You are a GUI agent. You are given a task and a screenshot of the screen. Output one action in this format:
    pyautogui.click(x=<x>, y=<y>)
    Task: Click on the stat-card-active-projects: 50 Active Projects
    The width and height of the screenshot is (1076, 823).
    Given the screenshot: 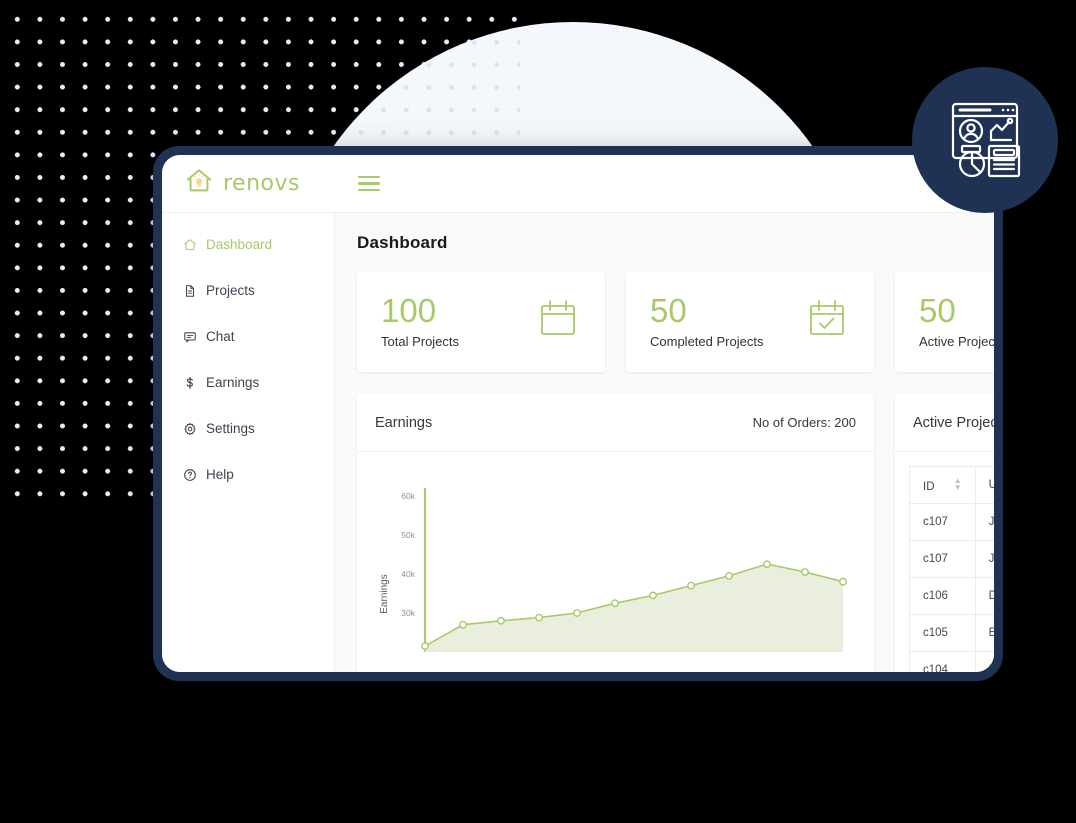 What is the action you would take?
    pyautogui.click(x=944, y=321)
    